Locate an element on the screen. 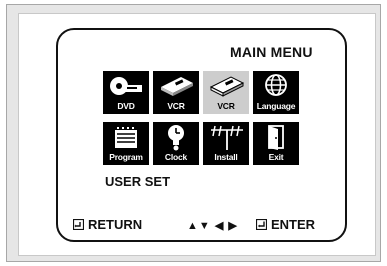 The height and width of the screenshot is (266, 387). exit-door-icon is located at coordinates (276, 137).